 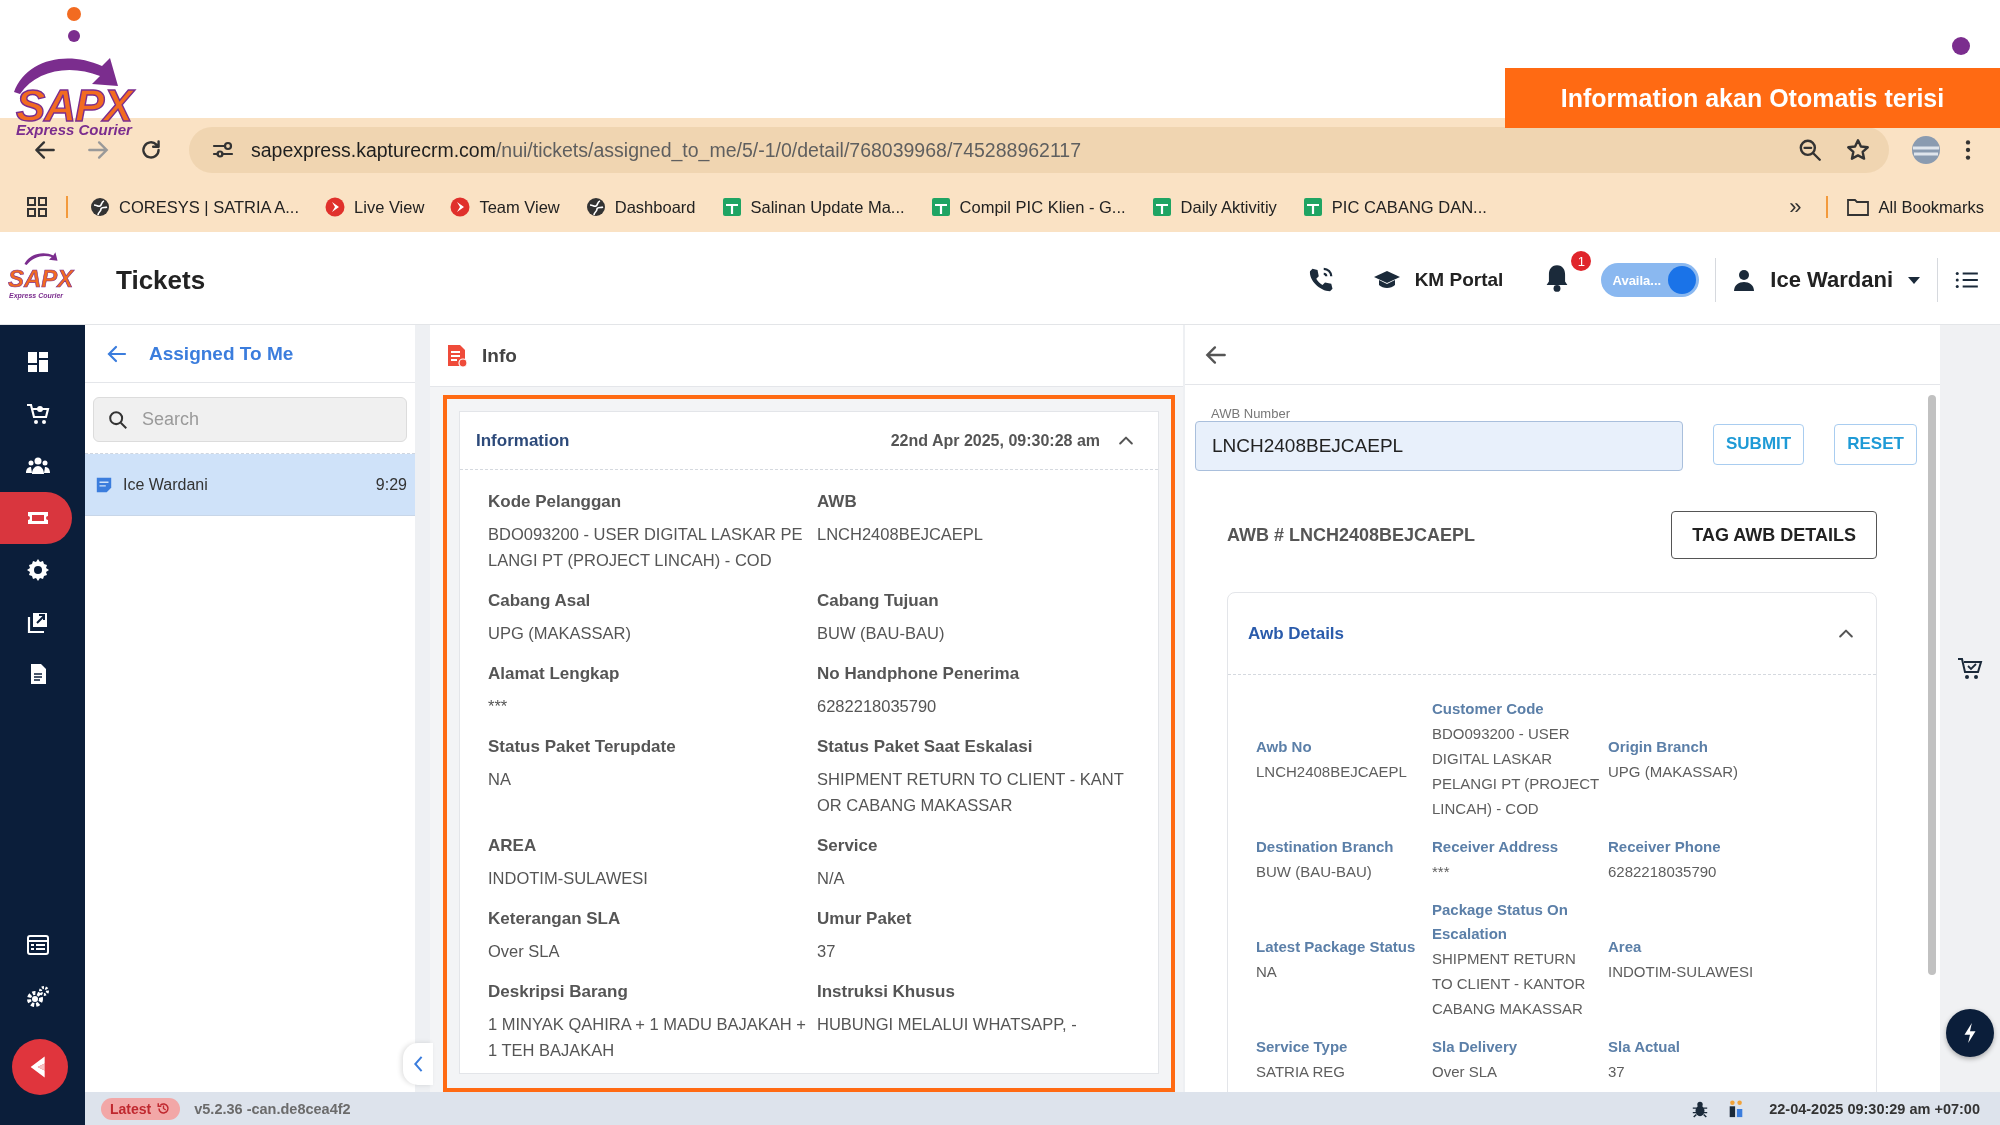 I want to click on version-text: v5.2.36 -can.de8cea4f2, so click(x=272, y=1108).